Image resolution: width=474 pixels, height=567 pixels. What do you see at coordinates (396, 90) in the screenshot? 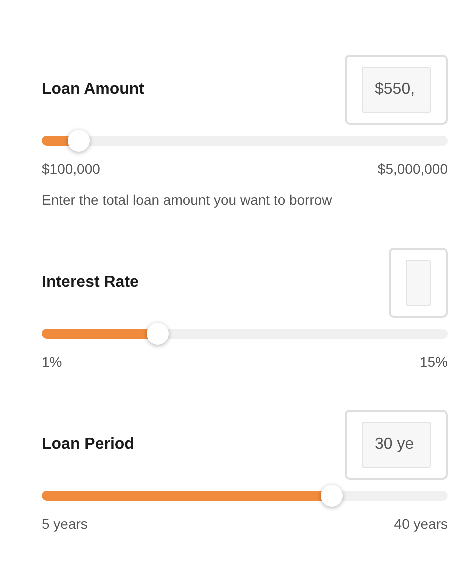
I see `input-field: $550,` at bounding box center [396, 90].